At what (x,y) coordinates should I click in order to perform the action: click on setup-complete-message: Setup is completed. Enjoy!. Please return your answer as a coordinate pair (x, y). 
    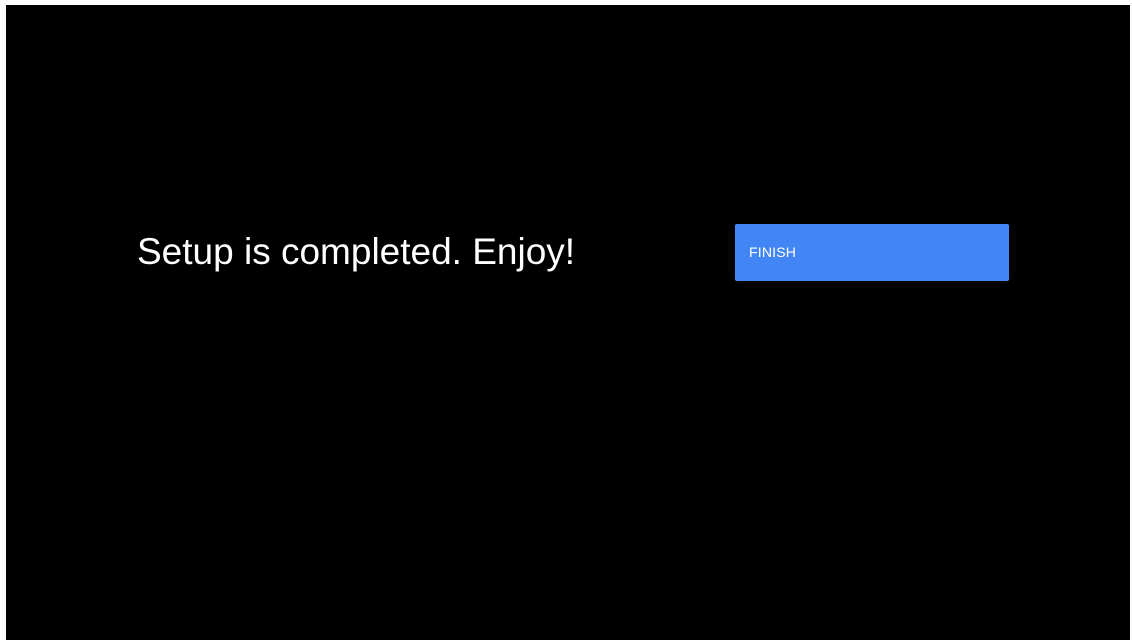
    Looking at the image, I should click on (356, 251).